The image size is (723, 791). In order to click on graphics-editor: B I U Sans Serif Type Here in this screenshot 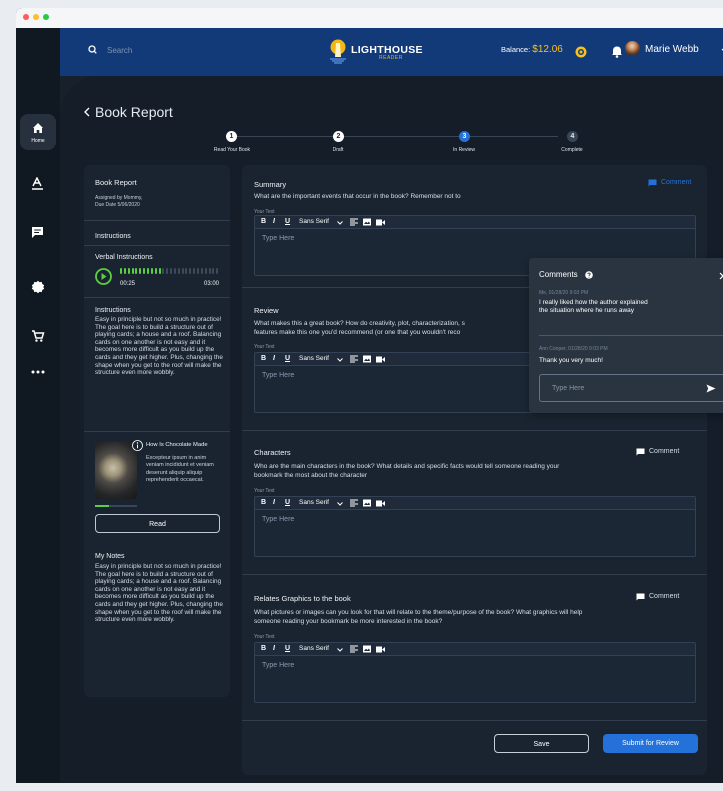, I will do `click(475, 672)`.